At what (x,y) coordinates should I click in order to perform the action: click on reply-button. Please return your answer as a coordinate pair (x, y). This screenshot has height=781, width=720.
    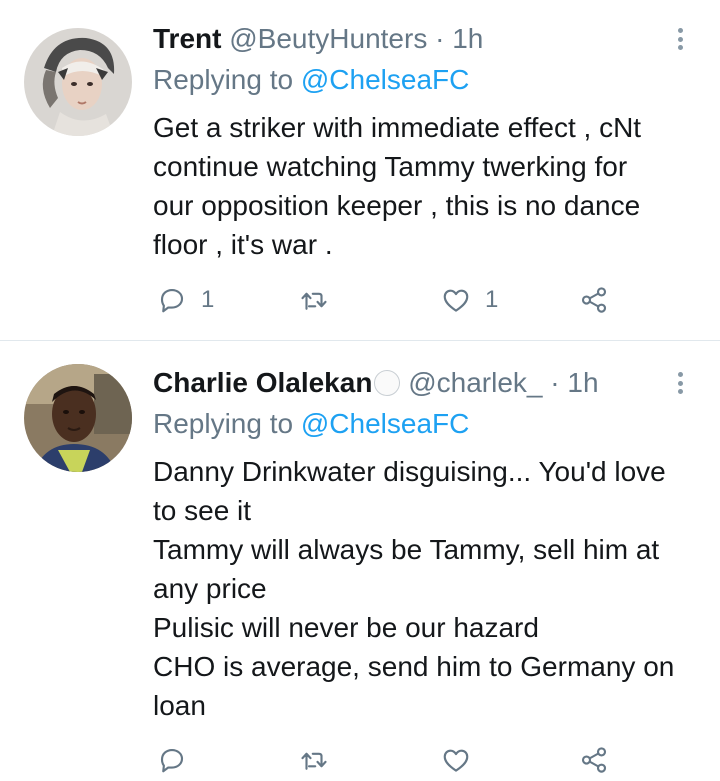
    Looking at the image, I should click on (179, 760).